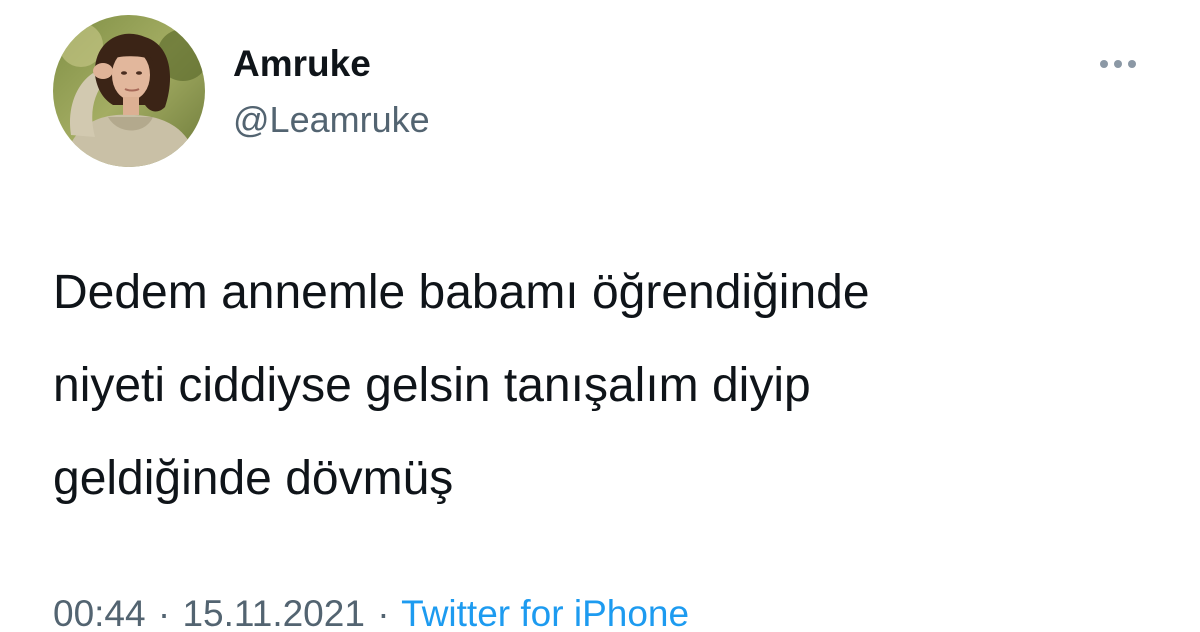 The image size is (1200, 632). I want to click on tweet-text-line: geldiğinde dövmüş, so click(253, 478).